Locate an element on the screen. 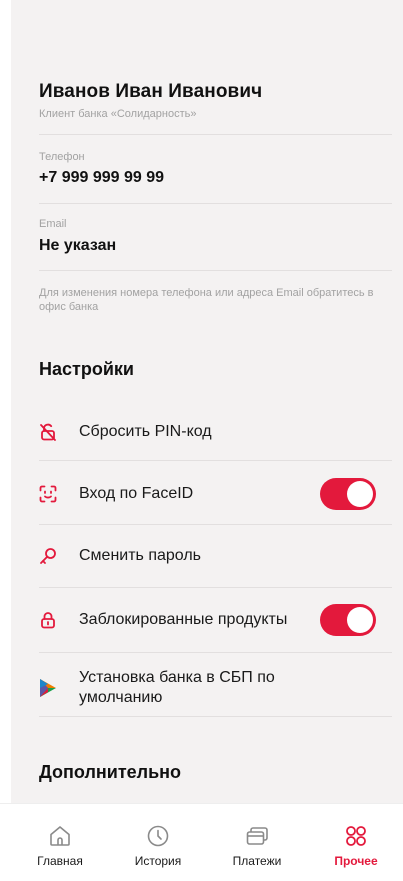 The image size is (403, 881). change-password-row: Сменить пароль is located at coordinates (215, 556).